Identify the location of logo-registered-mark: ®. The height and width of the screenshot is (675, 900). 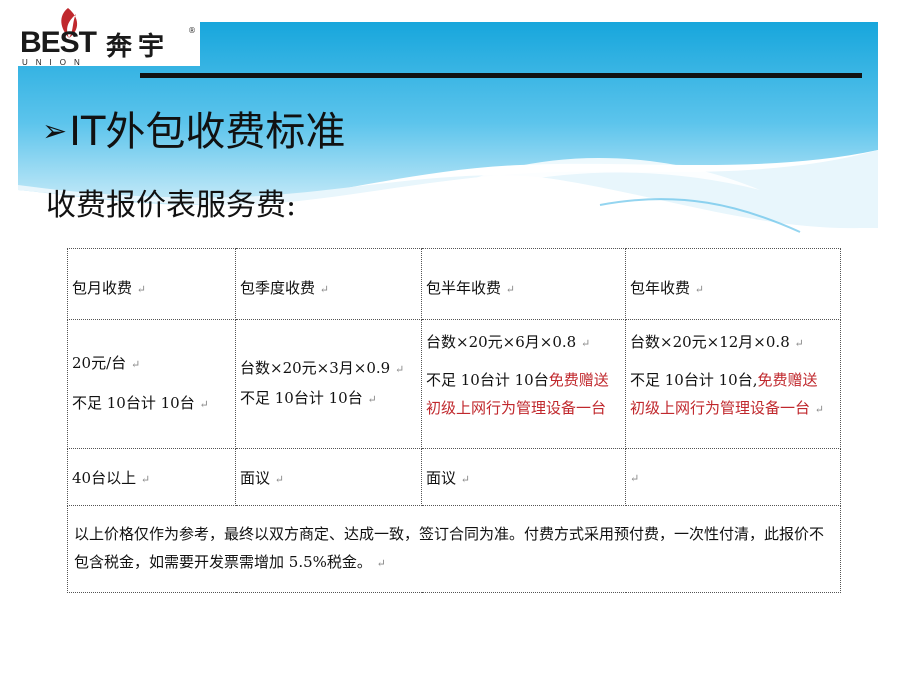
(192, 30).